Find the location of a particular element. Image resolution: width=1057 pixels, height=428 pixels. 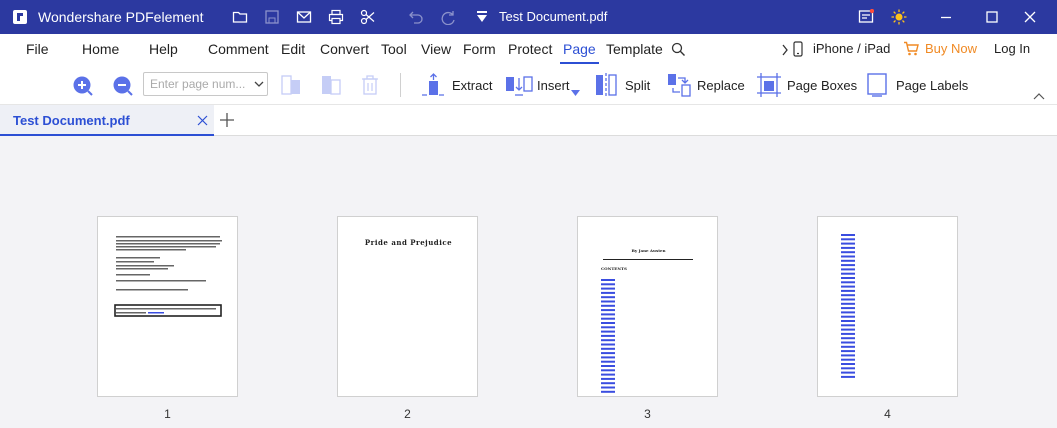

cart-icon is located at coordinates (911, 48).